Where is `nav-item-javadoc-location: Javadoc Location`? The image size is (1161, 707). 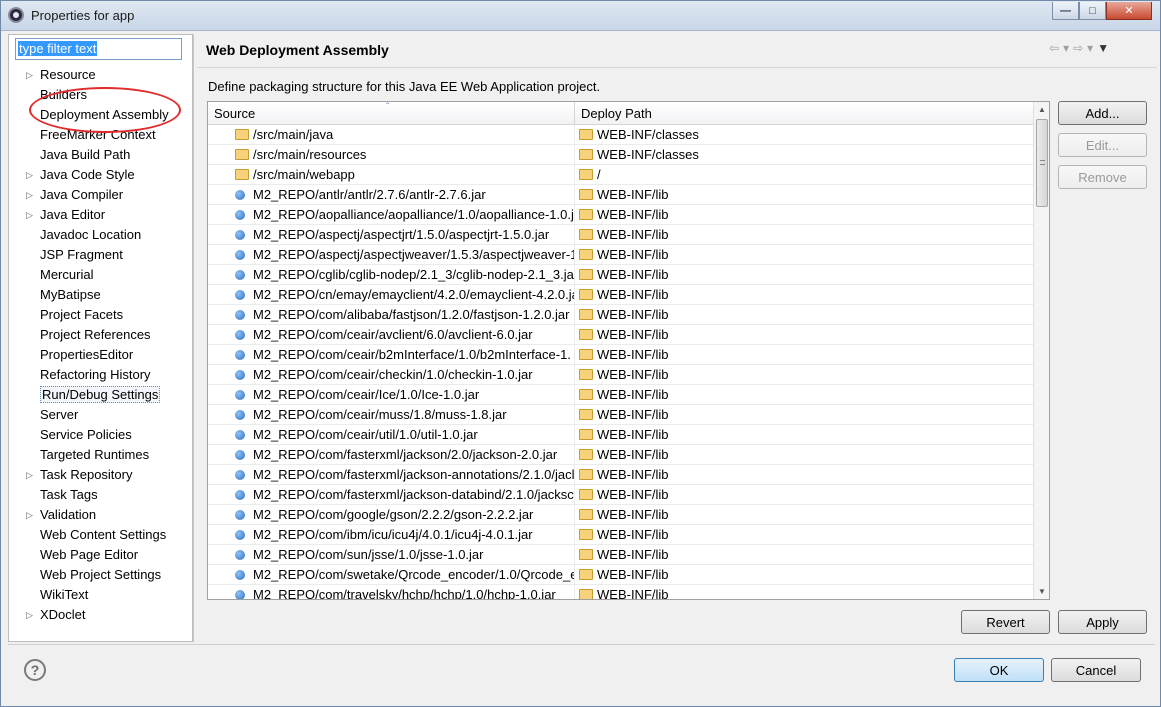 nav-item-javadoc-location: Javadoc Location is located at coordinates (100, 235).